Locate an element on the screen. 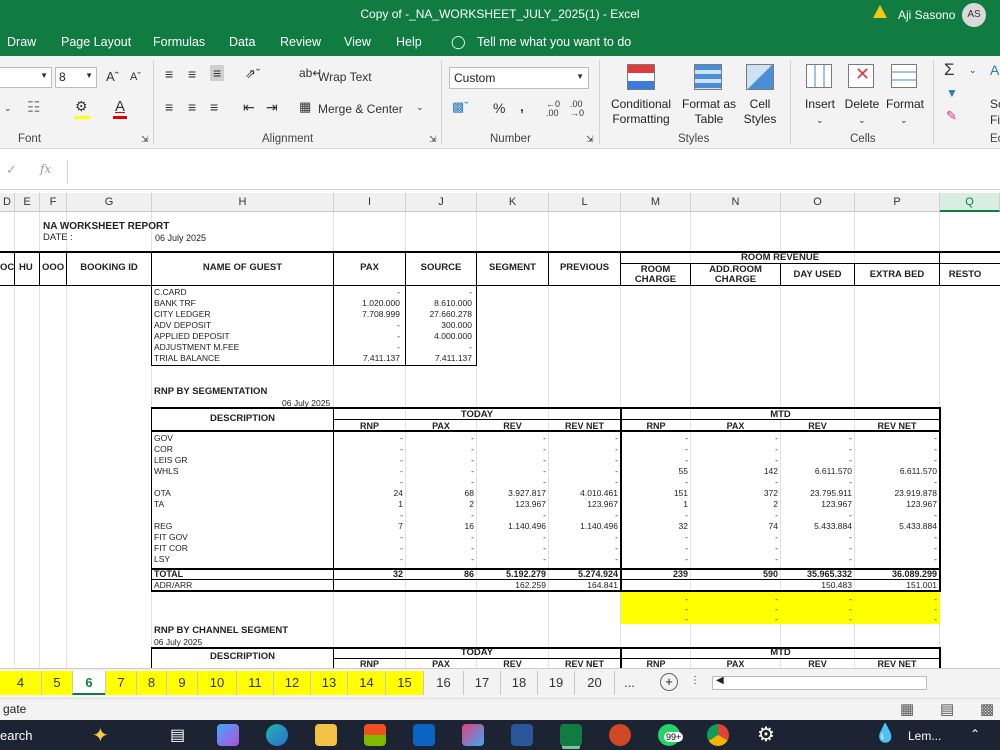 The height and width of the screenshot is (750, 1000). col-header-d: D is located at coordinates (7, 202).